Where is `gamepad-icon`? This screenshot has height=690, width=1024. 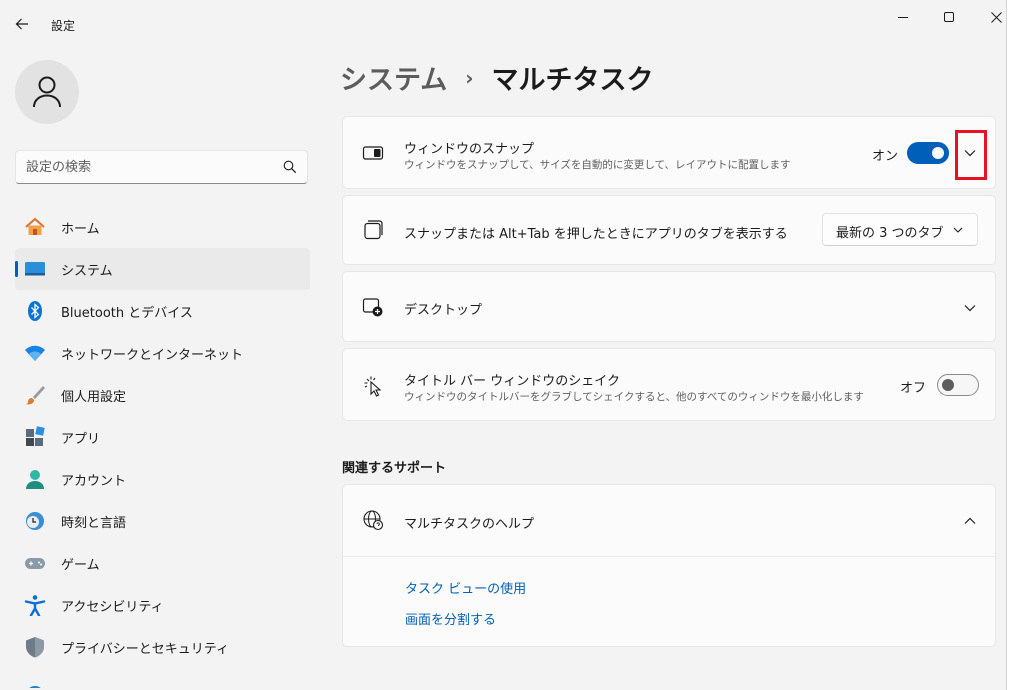 gamepad-icon is located at coordinates (35, 563).